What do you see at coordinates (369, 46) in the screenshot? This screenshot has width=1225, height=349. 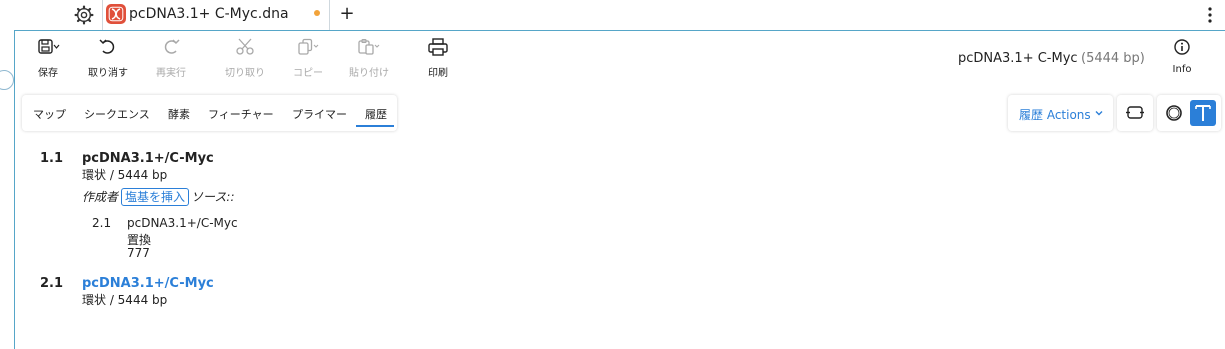 I see `paste-icon` at bounding box center [369, 46].